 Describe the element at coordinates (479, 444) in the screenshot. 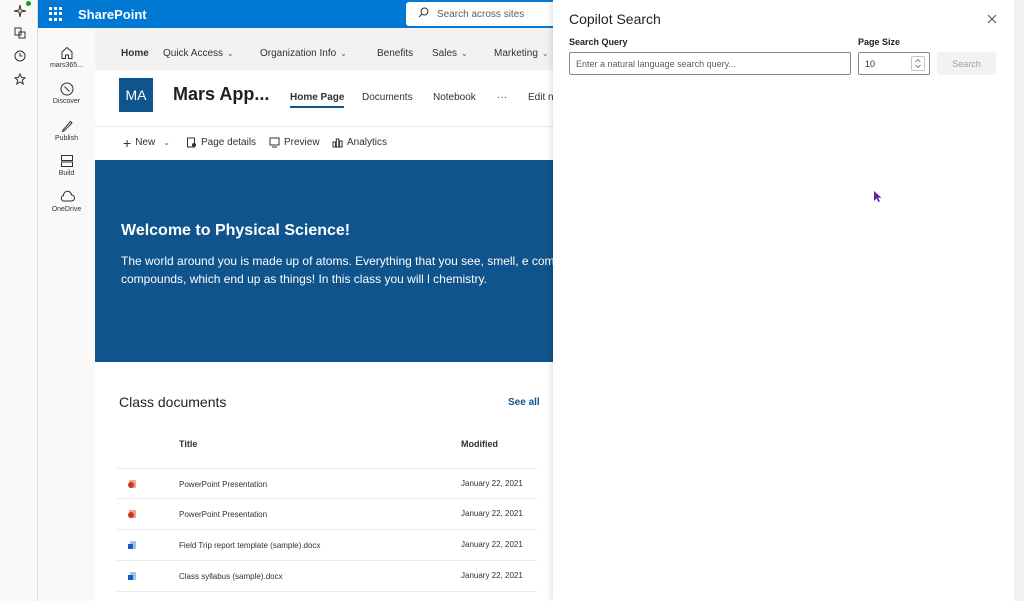

I see `column-header-modified: Modified` at that location.